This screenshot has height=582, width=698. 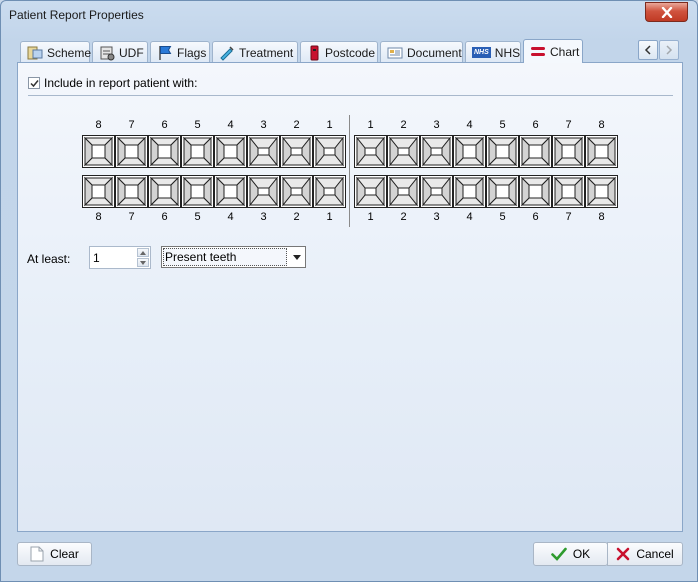 I want to click on udf-icon, so click(x=107, y=53).